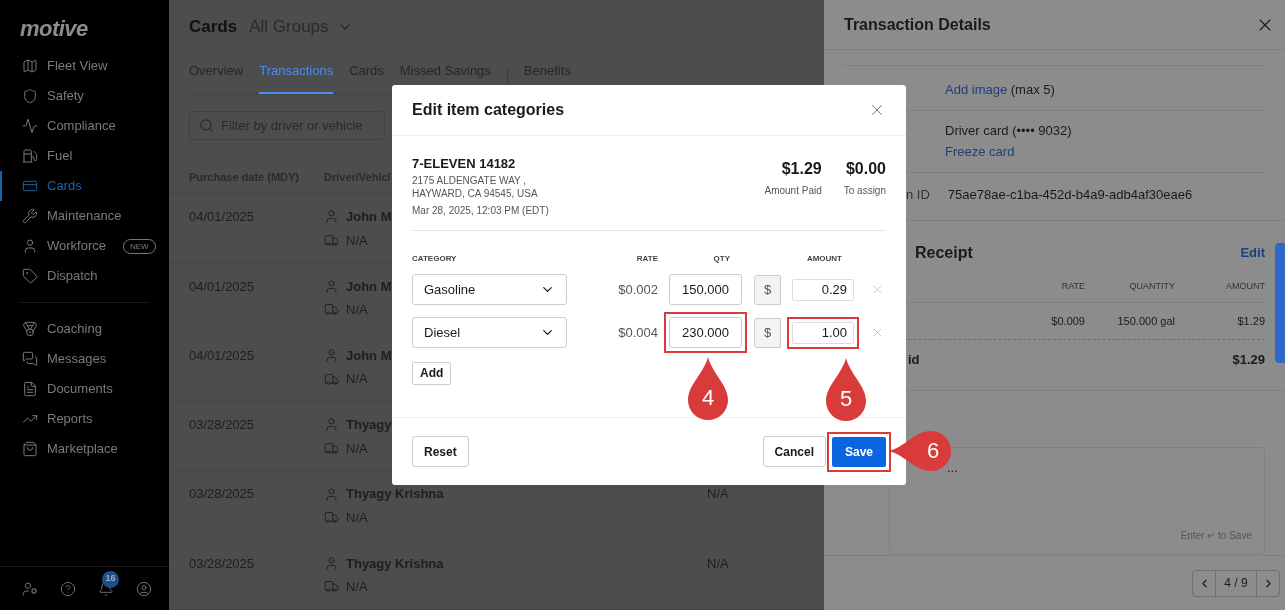 The image size is (1285, 610). Describe the element at coordinates (68, 588) in the screenshot. I see `help-icon` at that location.